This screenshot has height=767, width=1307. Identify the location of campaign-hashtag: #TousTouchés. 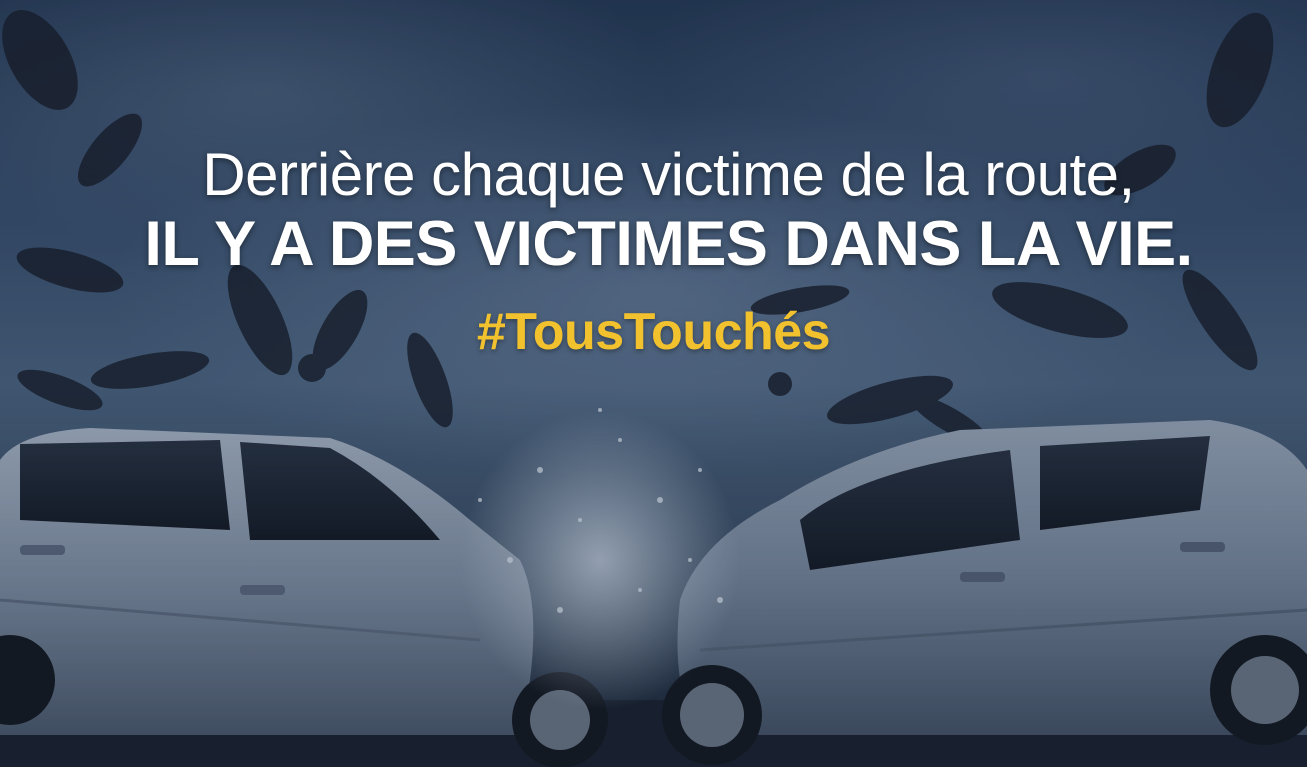
(653, 332).